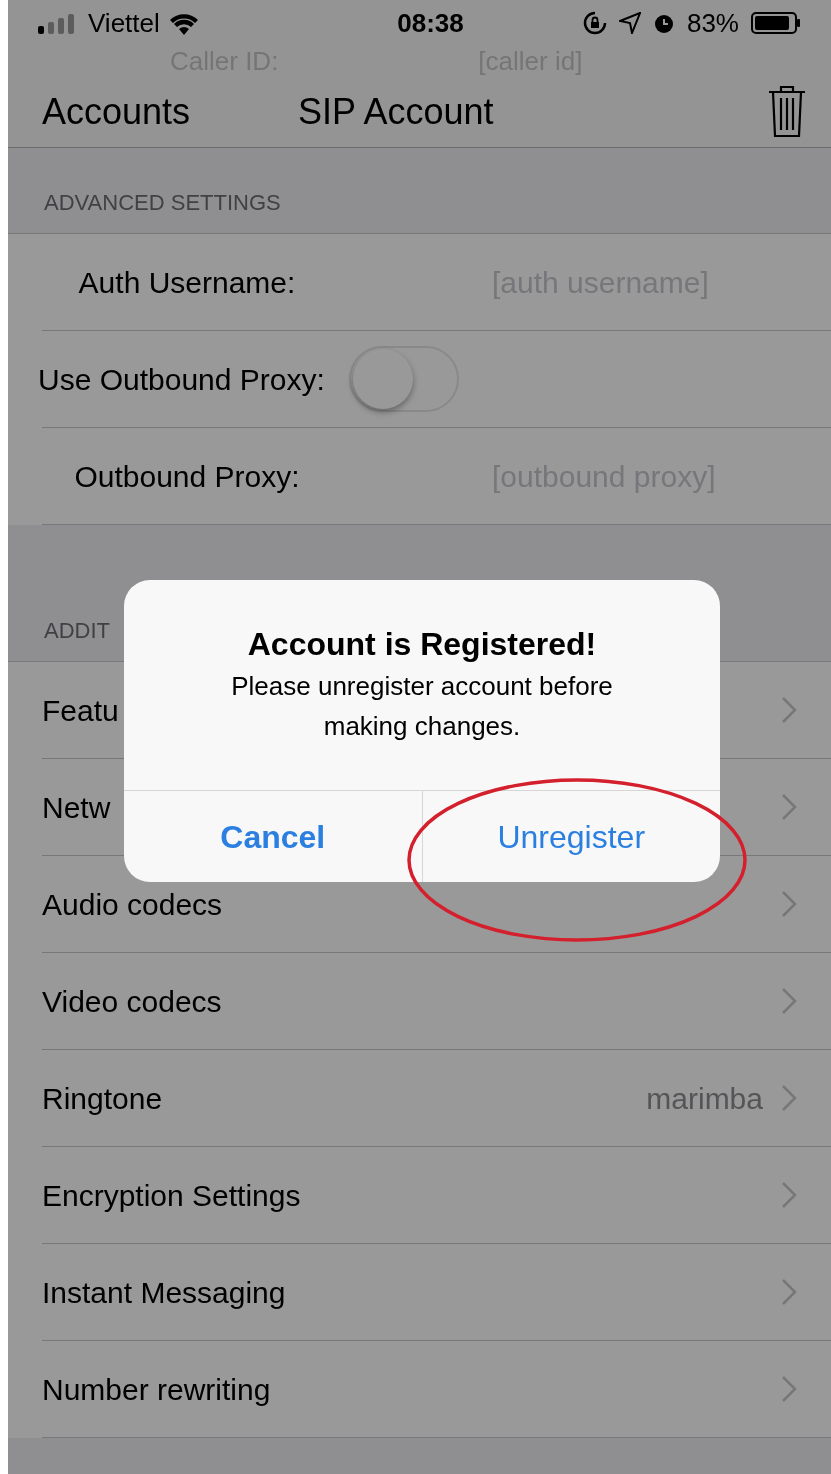  What do you see at coordinates (594, 23) in the screenshot?
I see `orientation-lock-icon` at bounding box center [594, 23].